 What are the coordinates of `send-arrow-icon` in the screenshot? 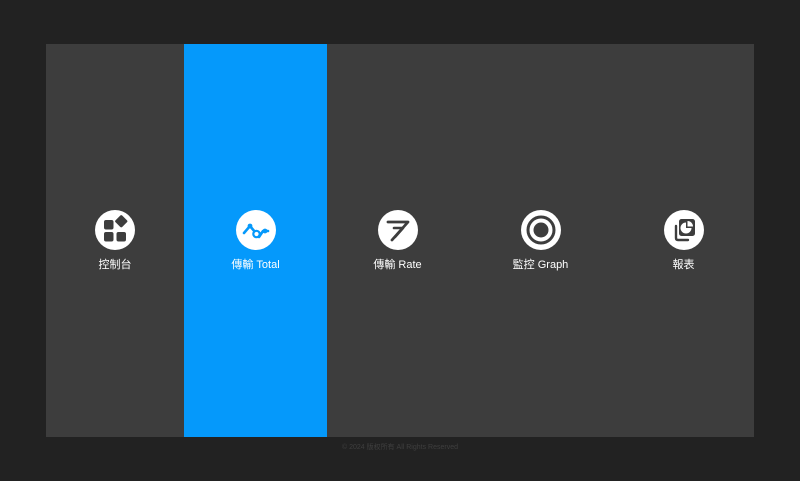 It's located at (397, 230).